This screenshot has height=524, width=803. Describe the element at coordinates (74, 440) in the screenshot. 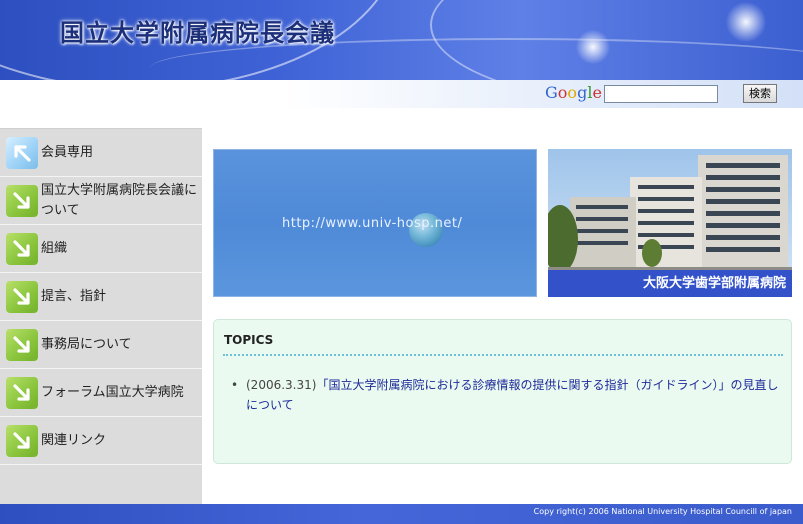

I see `sidebar-item-label: 関連リンク` at that location.